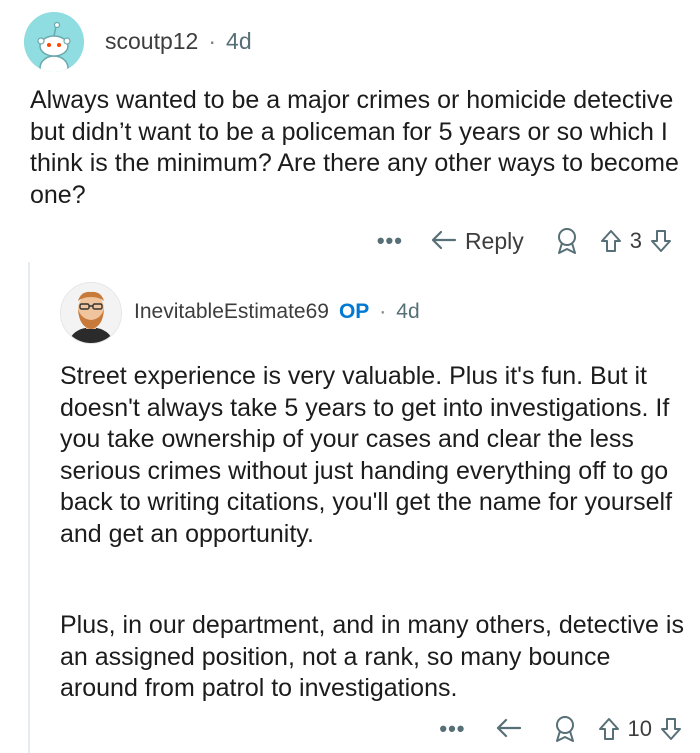  What do you see at coordinates (354, 311) in the screenshot?
I see `op-badge: OP` at bounding box center [354, 311].